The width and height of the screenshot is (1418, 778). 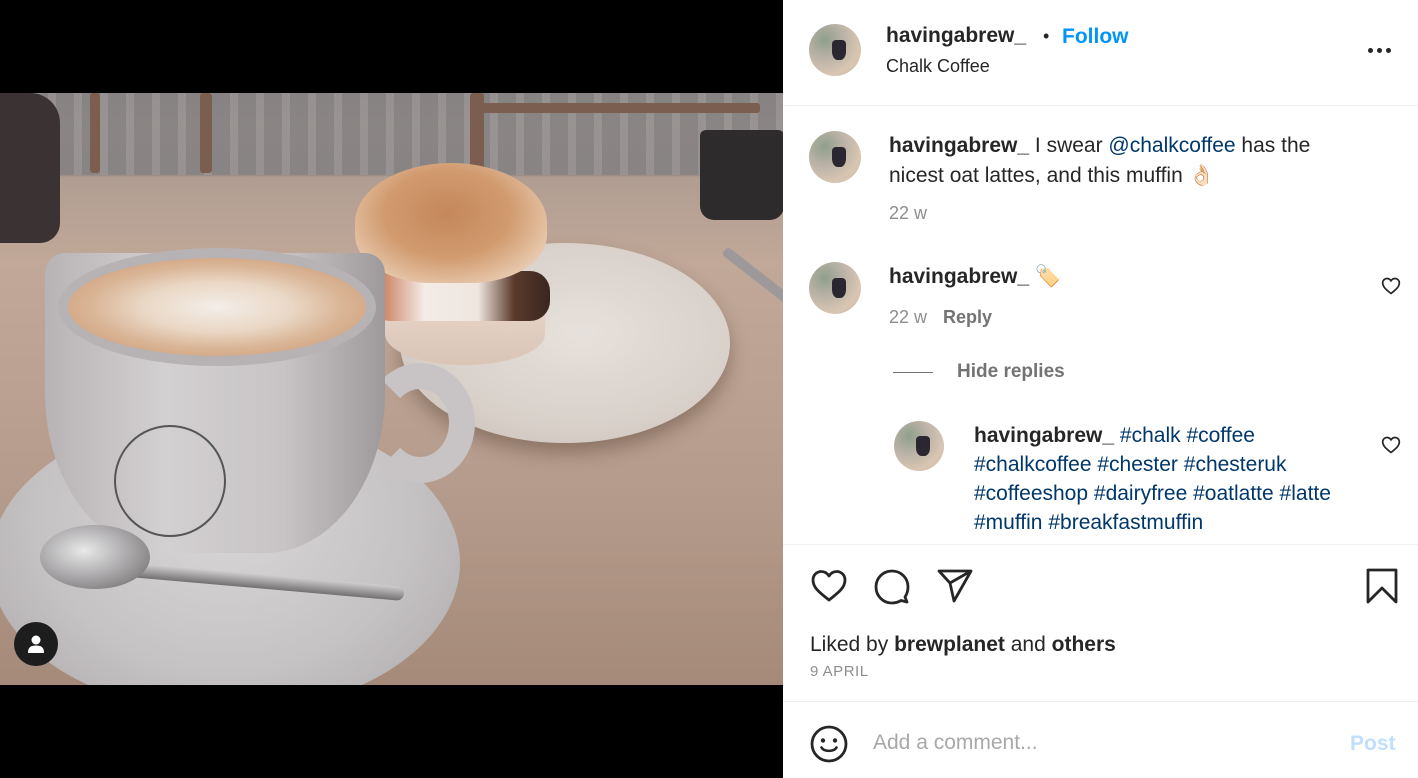 What do you see at coordinates (829, 744) in the screenshot?
I see `emoji-icon` at bounding box center [829, 744].